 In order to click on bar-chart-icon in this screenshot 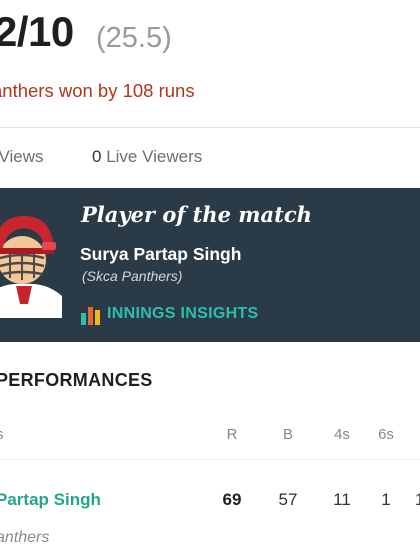, I will do `click(90, 316)`.